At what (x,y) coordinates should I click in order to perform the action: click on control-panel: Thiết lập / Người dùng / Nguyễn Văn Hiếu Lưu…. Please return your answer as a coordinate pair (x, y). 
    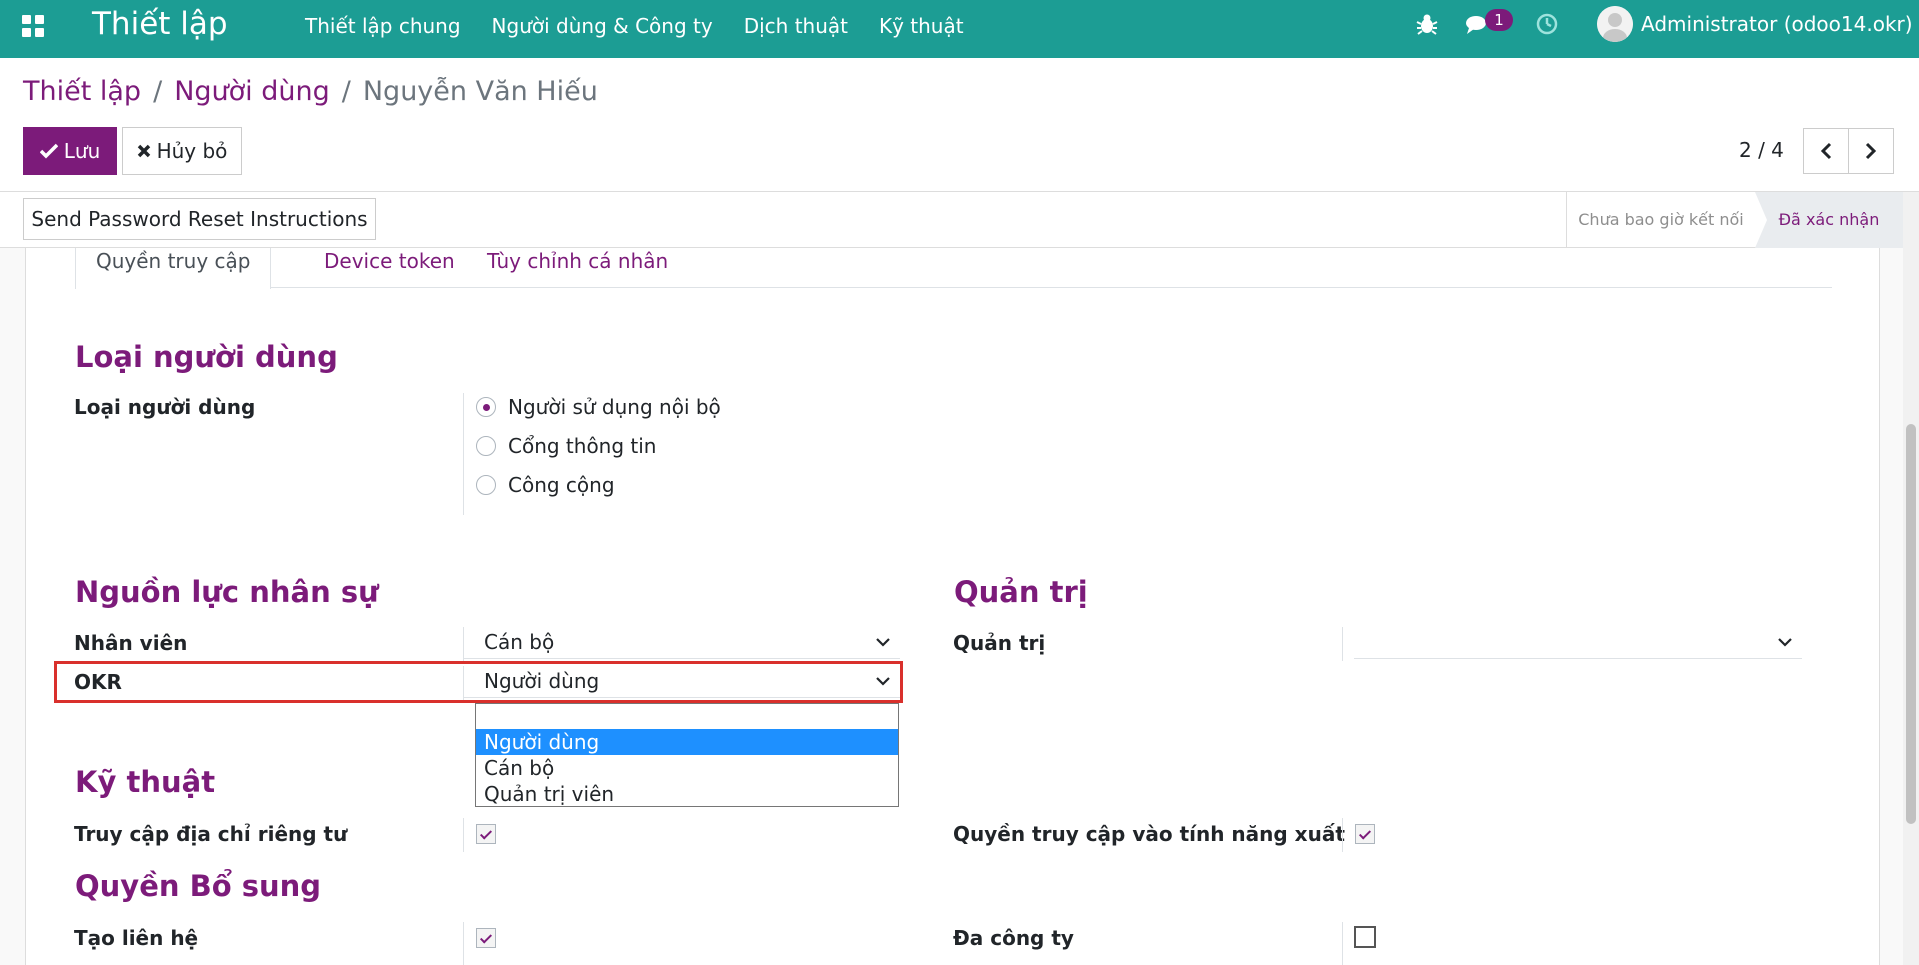
    Looking at the image, I should click on (959, 125).